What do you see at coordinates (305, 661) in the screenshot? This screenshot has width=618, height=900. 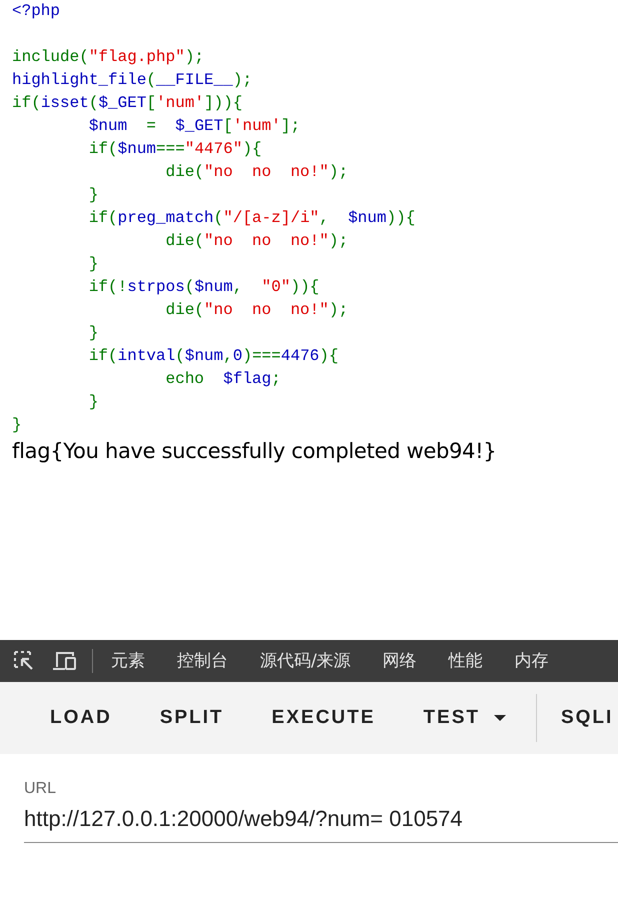 I see `devtools-tab: 源代码/来源` at bounding box center [305, 661].